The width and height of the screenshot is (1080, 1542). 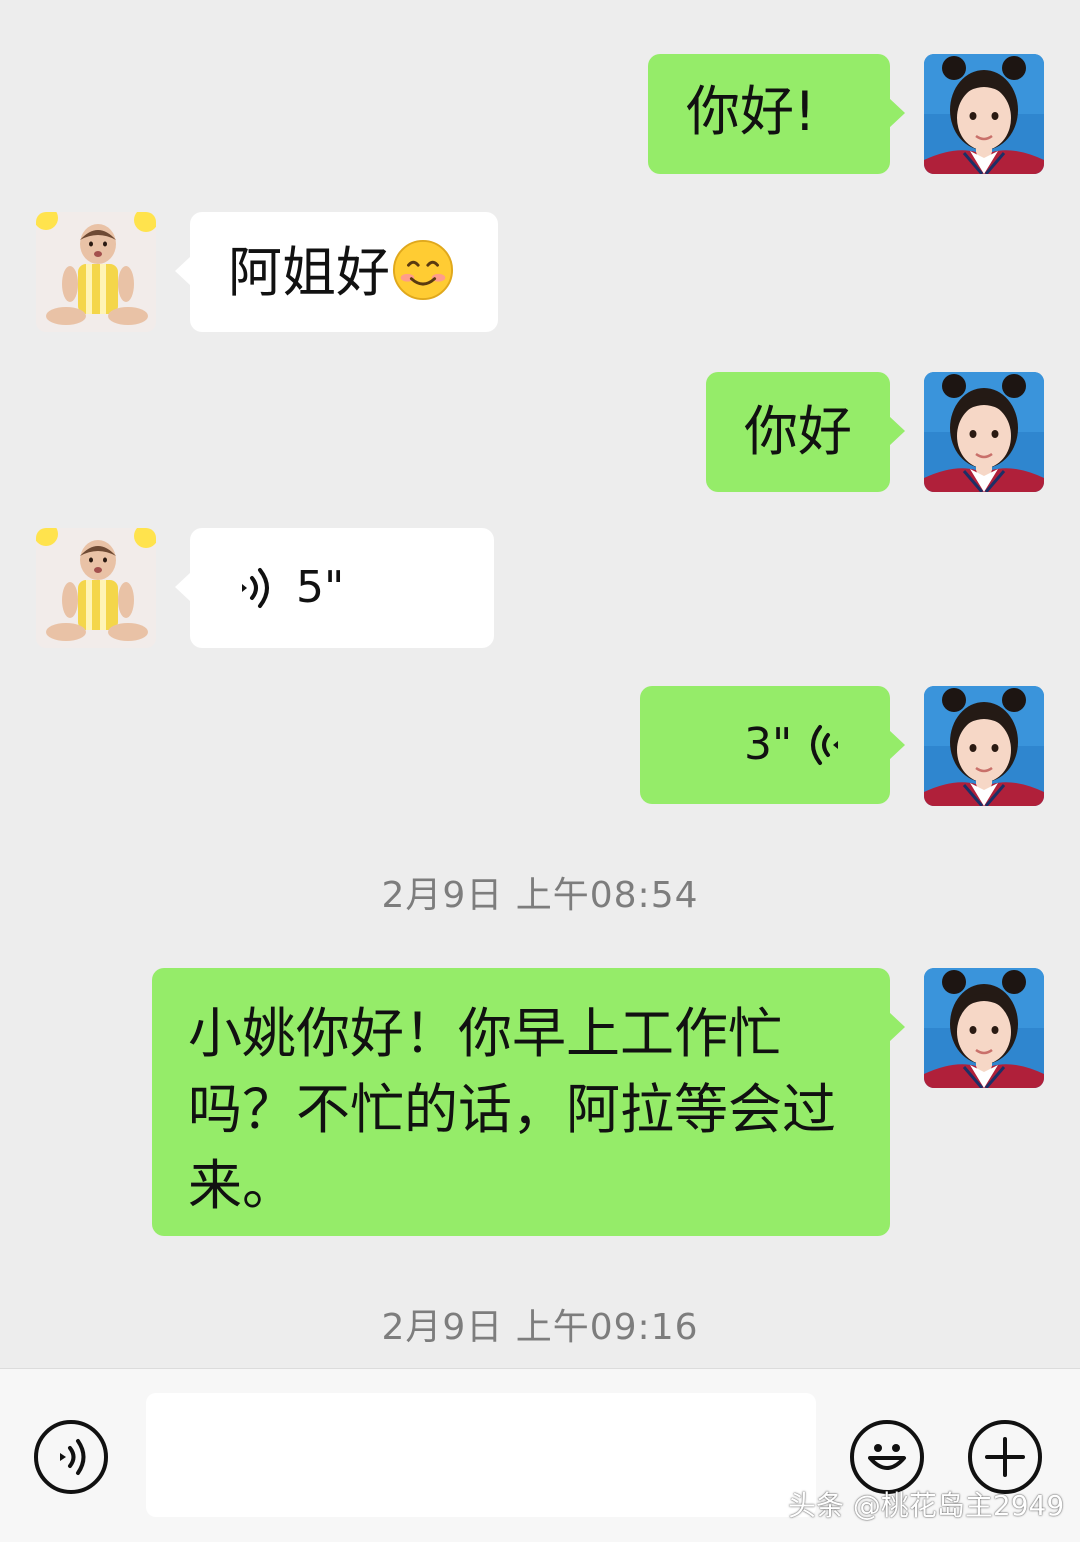 I want to click on message-text: 你好, so click(x=798, y=431).